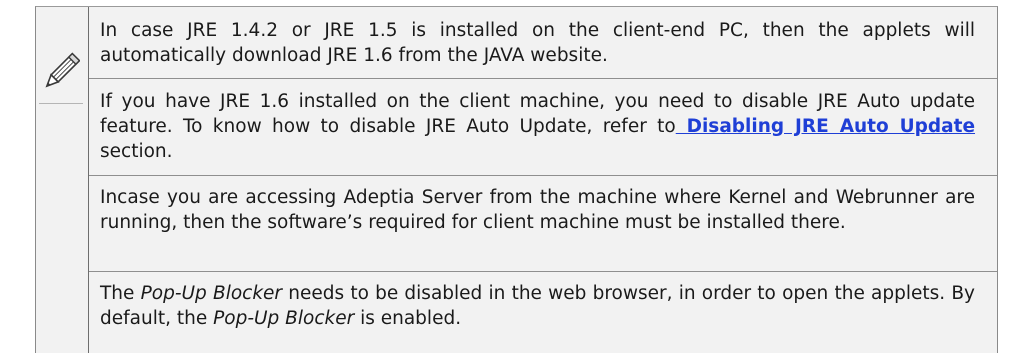 This screenshot has width=1026, height=353. Describe the element at coordinates (408, 318) in the screenshot. I see `paragraph-text: is enabled.` at that location.